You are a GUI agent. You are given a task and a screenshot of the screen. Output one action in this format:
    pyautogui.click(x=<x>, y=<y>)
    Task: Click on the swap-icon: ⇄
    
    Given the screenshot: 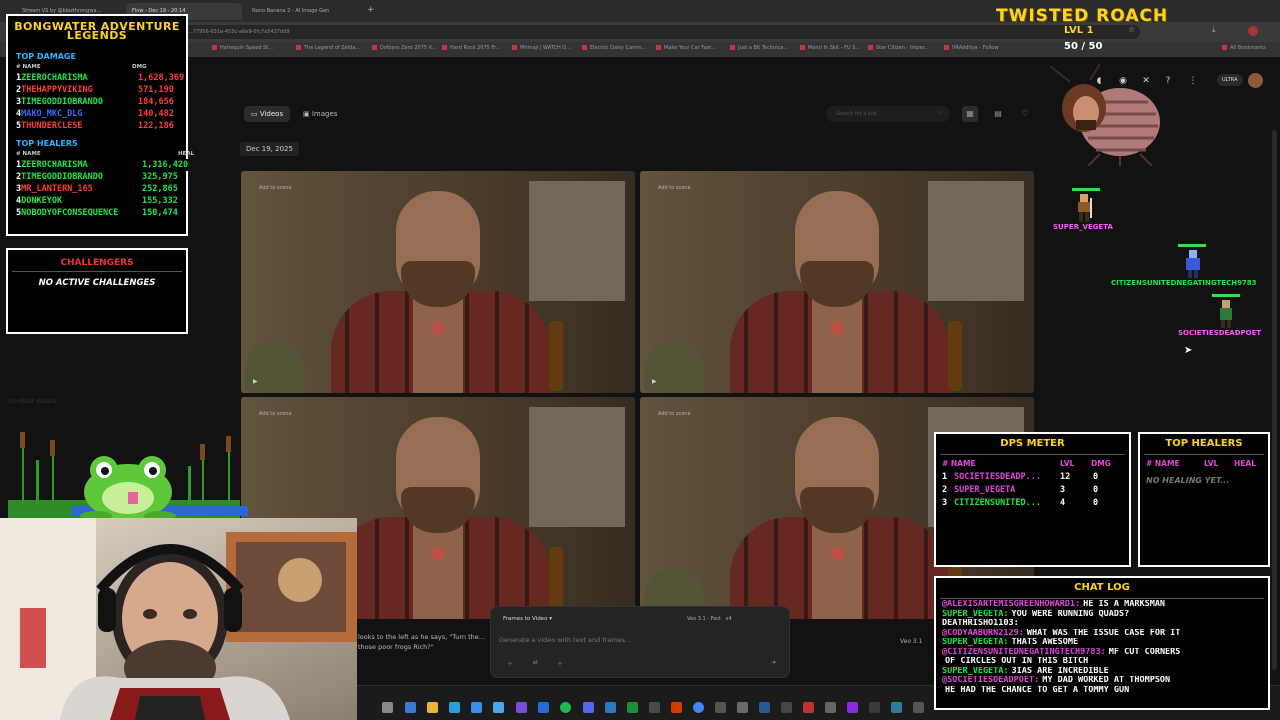 What is the action you would take?
    pyautogui.click(x=535, y=662)
    